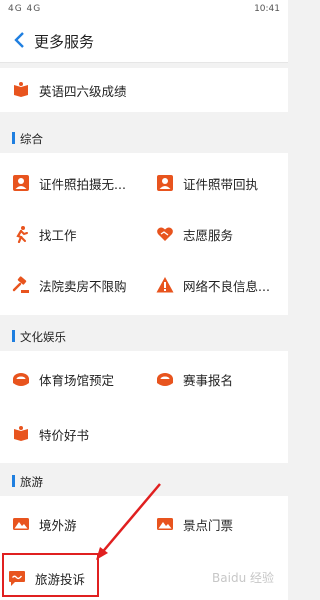  Describe the element at coordinates (243, 578) in the screenshot. I see `watermark: Baidu 经验` at that location.